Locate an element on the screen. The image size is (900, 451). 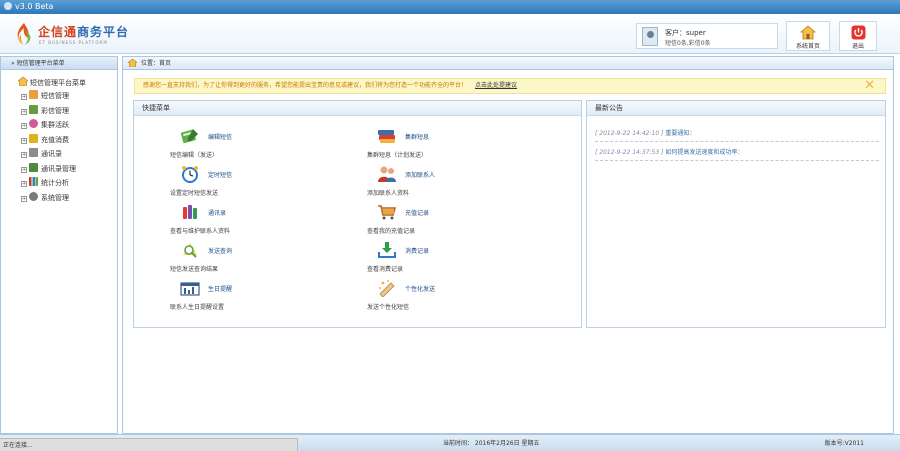
quick-item-label: 添加联系人 is located at coordinates (420, 175).